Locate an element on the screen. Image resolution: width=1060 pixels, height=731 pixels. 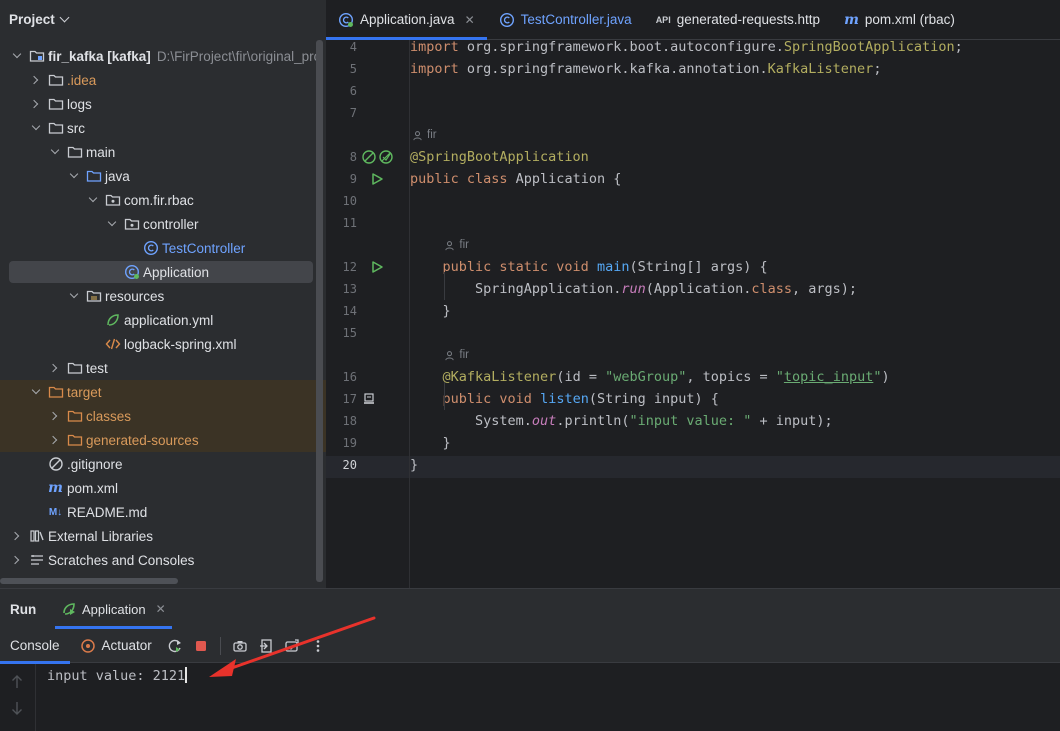
tree-item-label: .idea is located at coordinates (82, 80).